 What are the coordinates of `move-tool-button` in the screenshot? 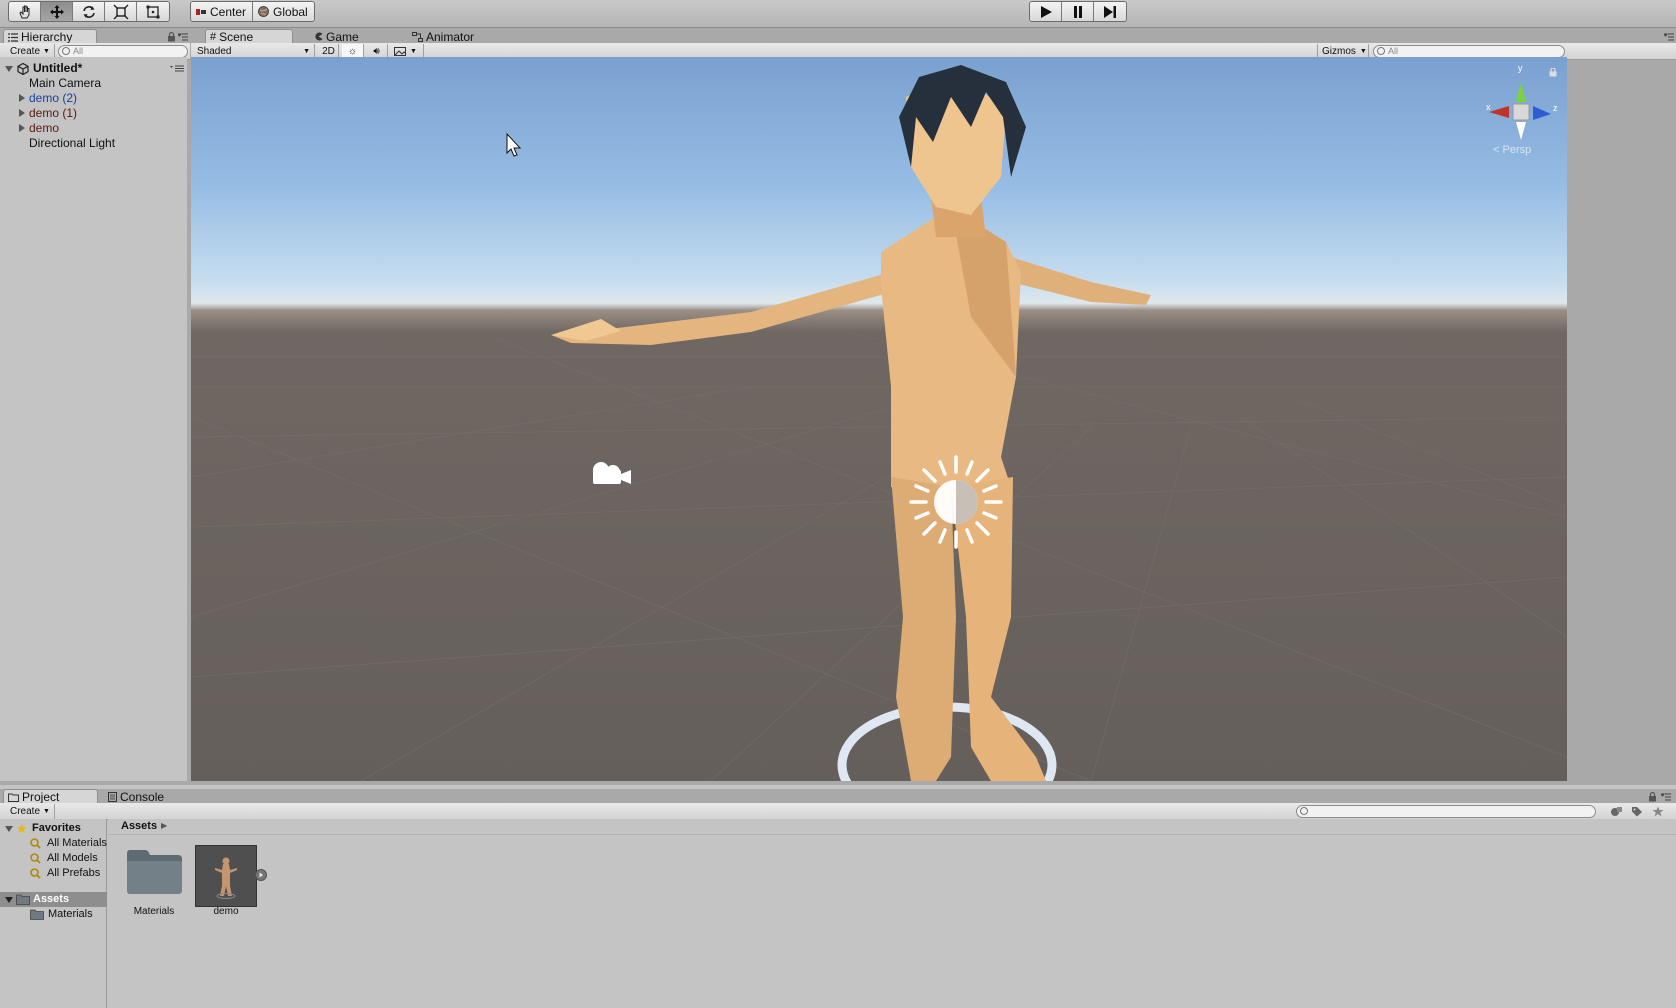 It's located at (57, 11).